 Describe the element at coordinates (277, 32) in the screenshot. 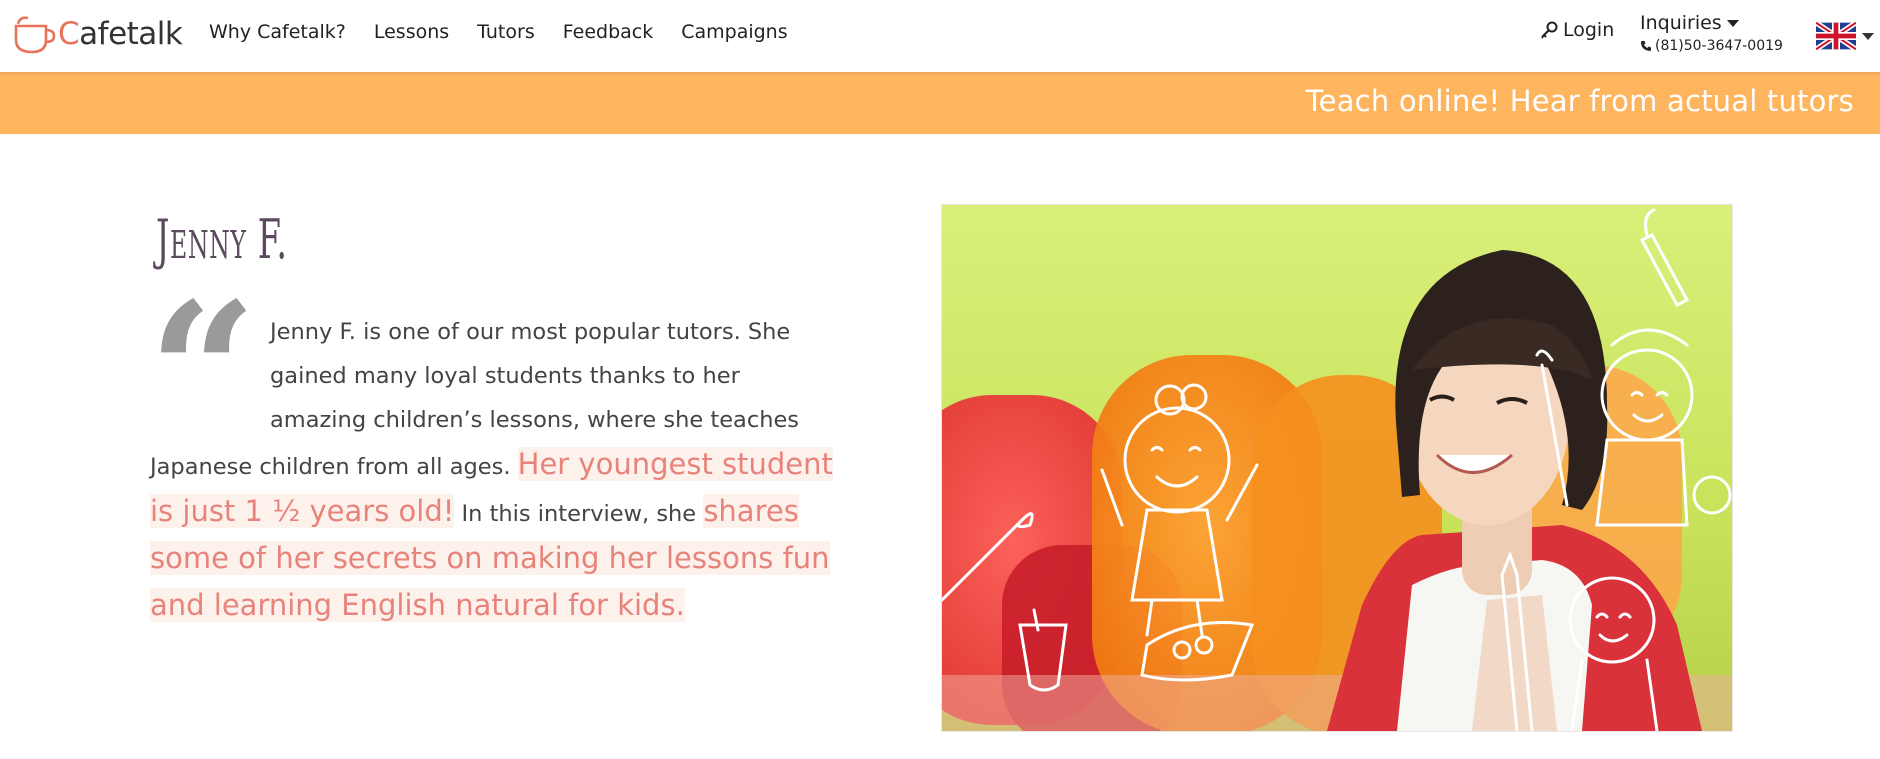

I see `nav-why-cafetalk: Why Cafetalk?` at that location.